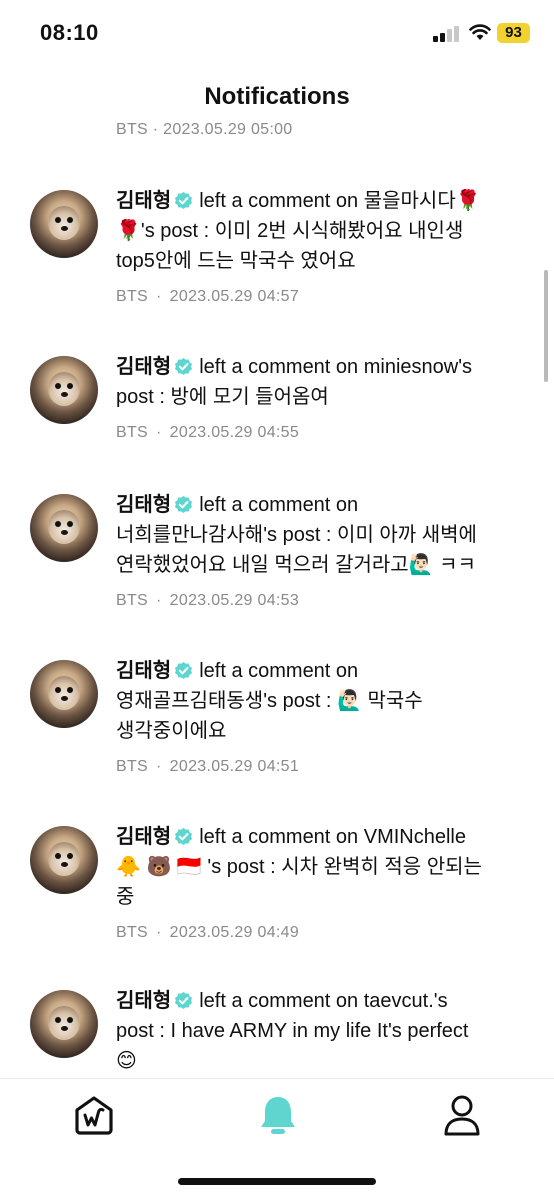  I want to click on notification-line: 김태형 left a comment on taevcut.'s, so click(321, 1001).